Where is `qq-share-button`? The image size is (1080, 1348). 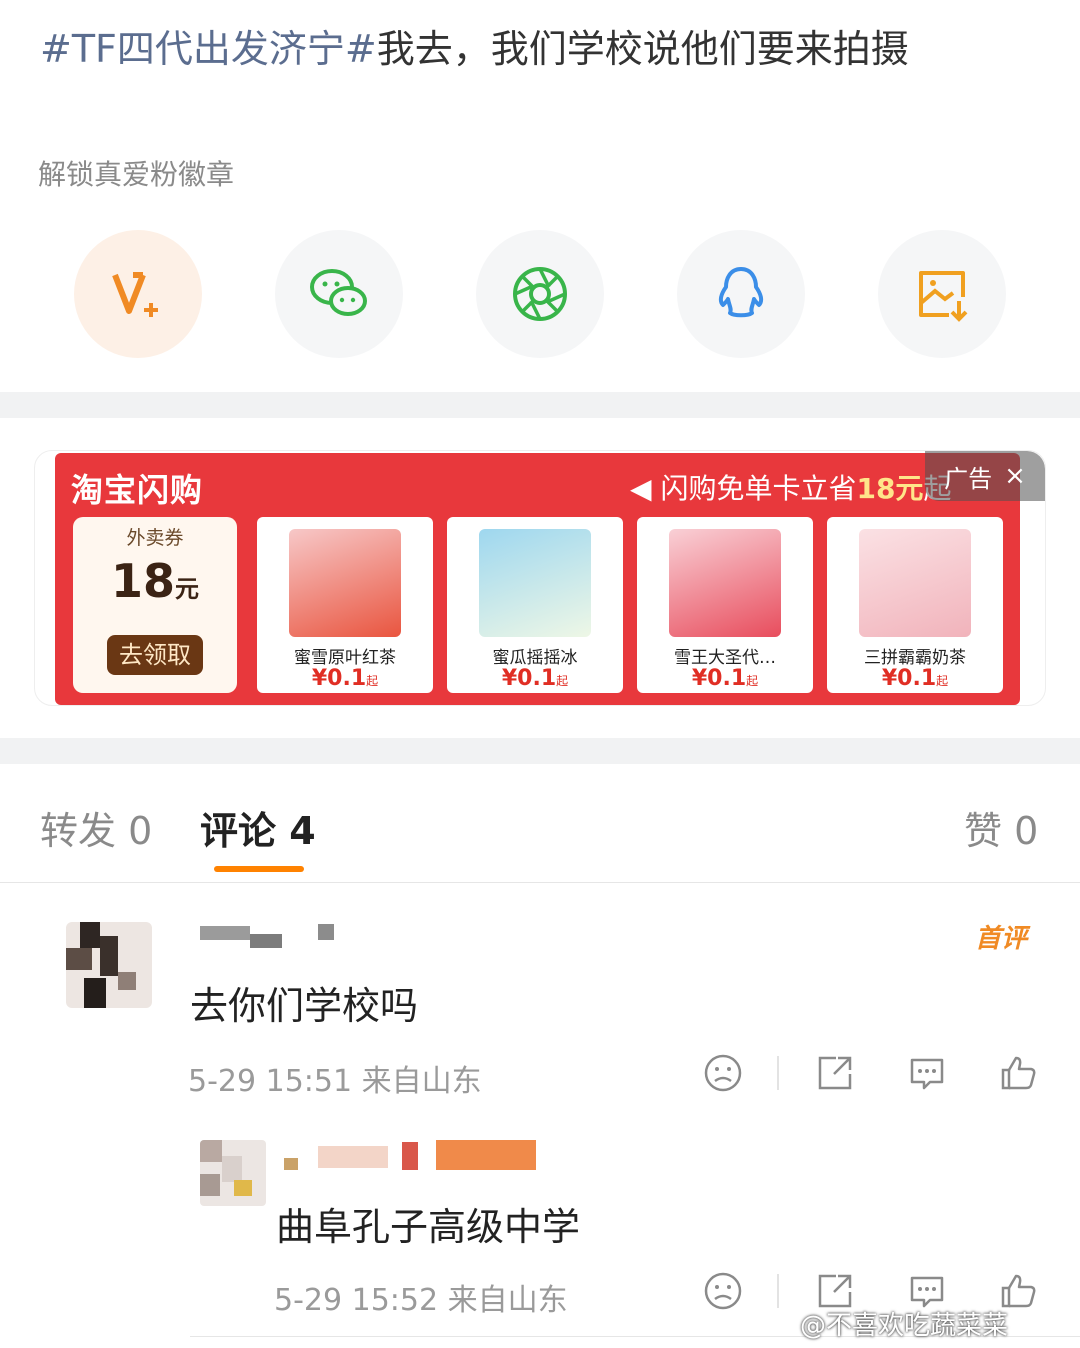 qq-share-button is located at coordinates (741, 294).